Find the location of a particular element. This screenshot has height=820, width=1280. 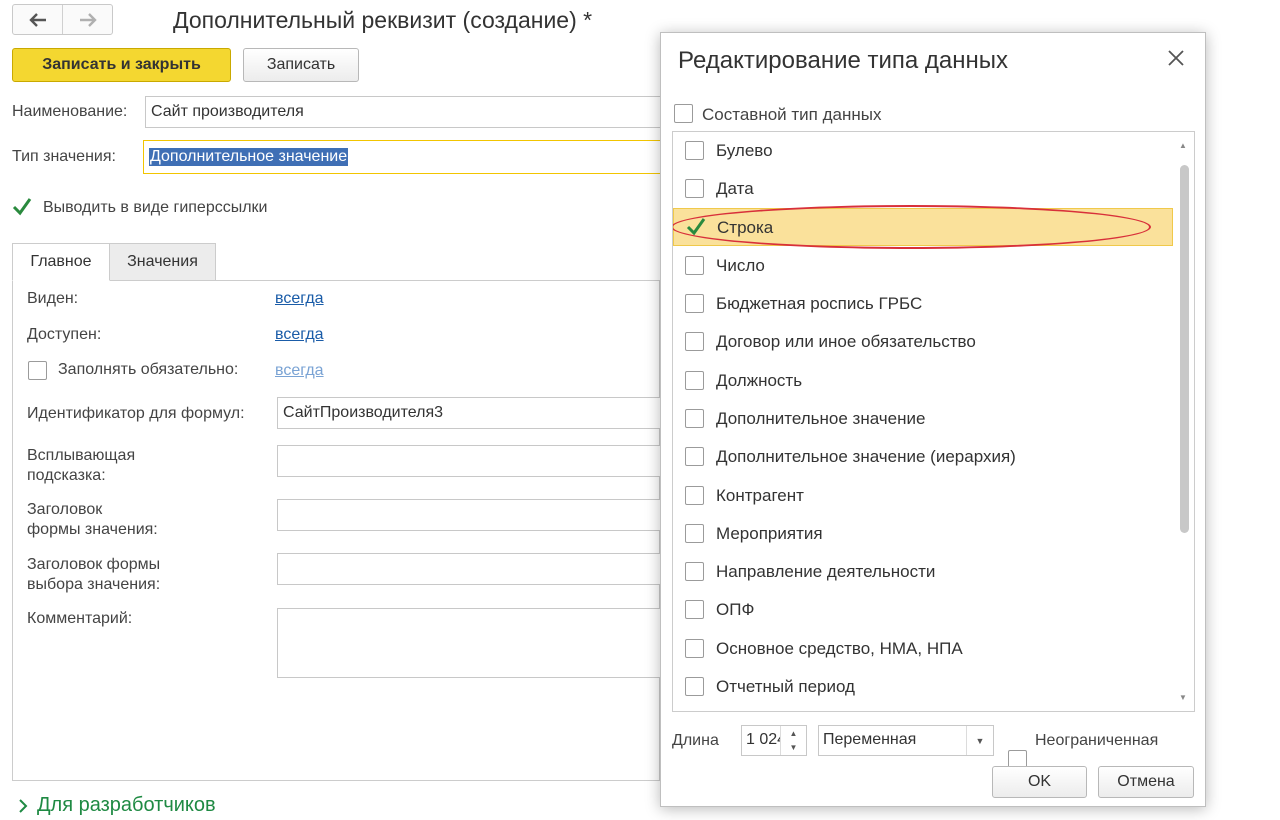

scrollbar-thumb is located at coordinates (1184, 349).